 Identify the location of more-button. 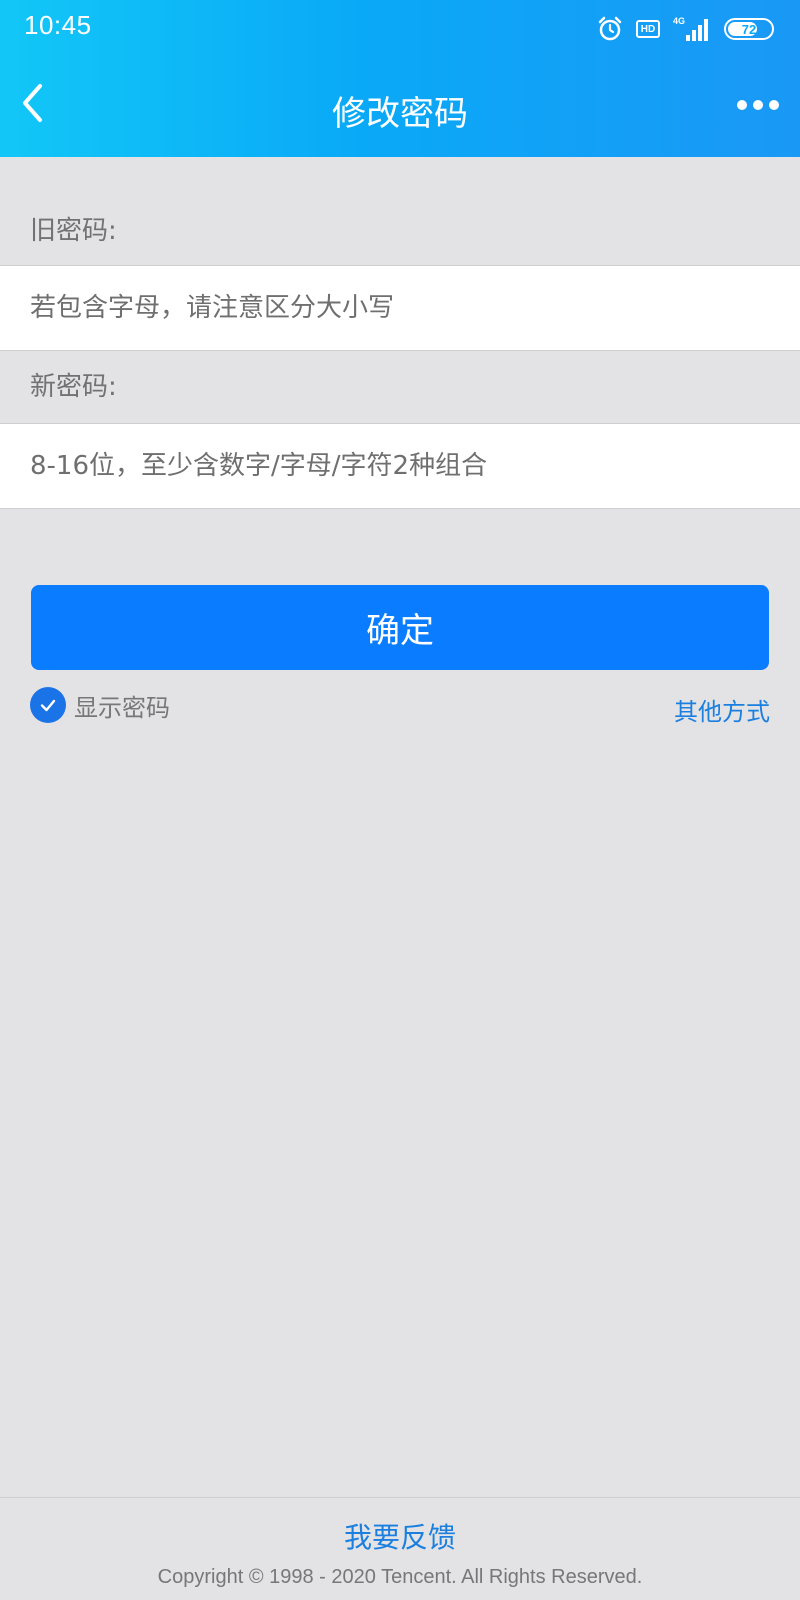
(758, 105).